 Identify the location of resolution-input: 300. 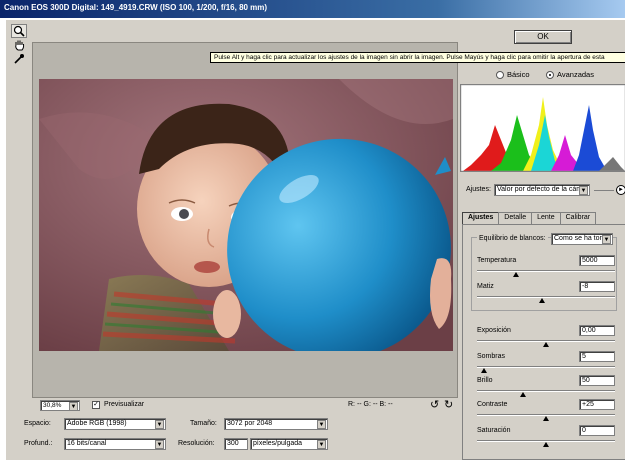
(236, 444).